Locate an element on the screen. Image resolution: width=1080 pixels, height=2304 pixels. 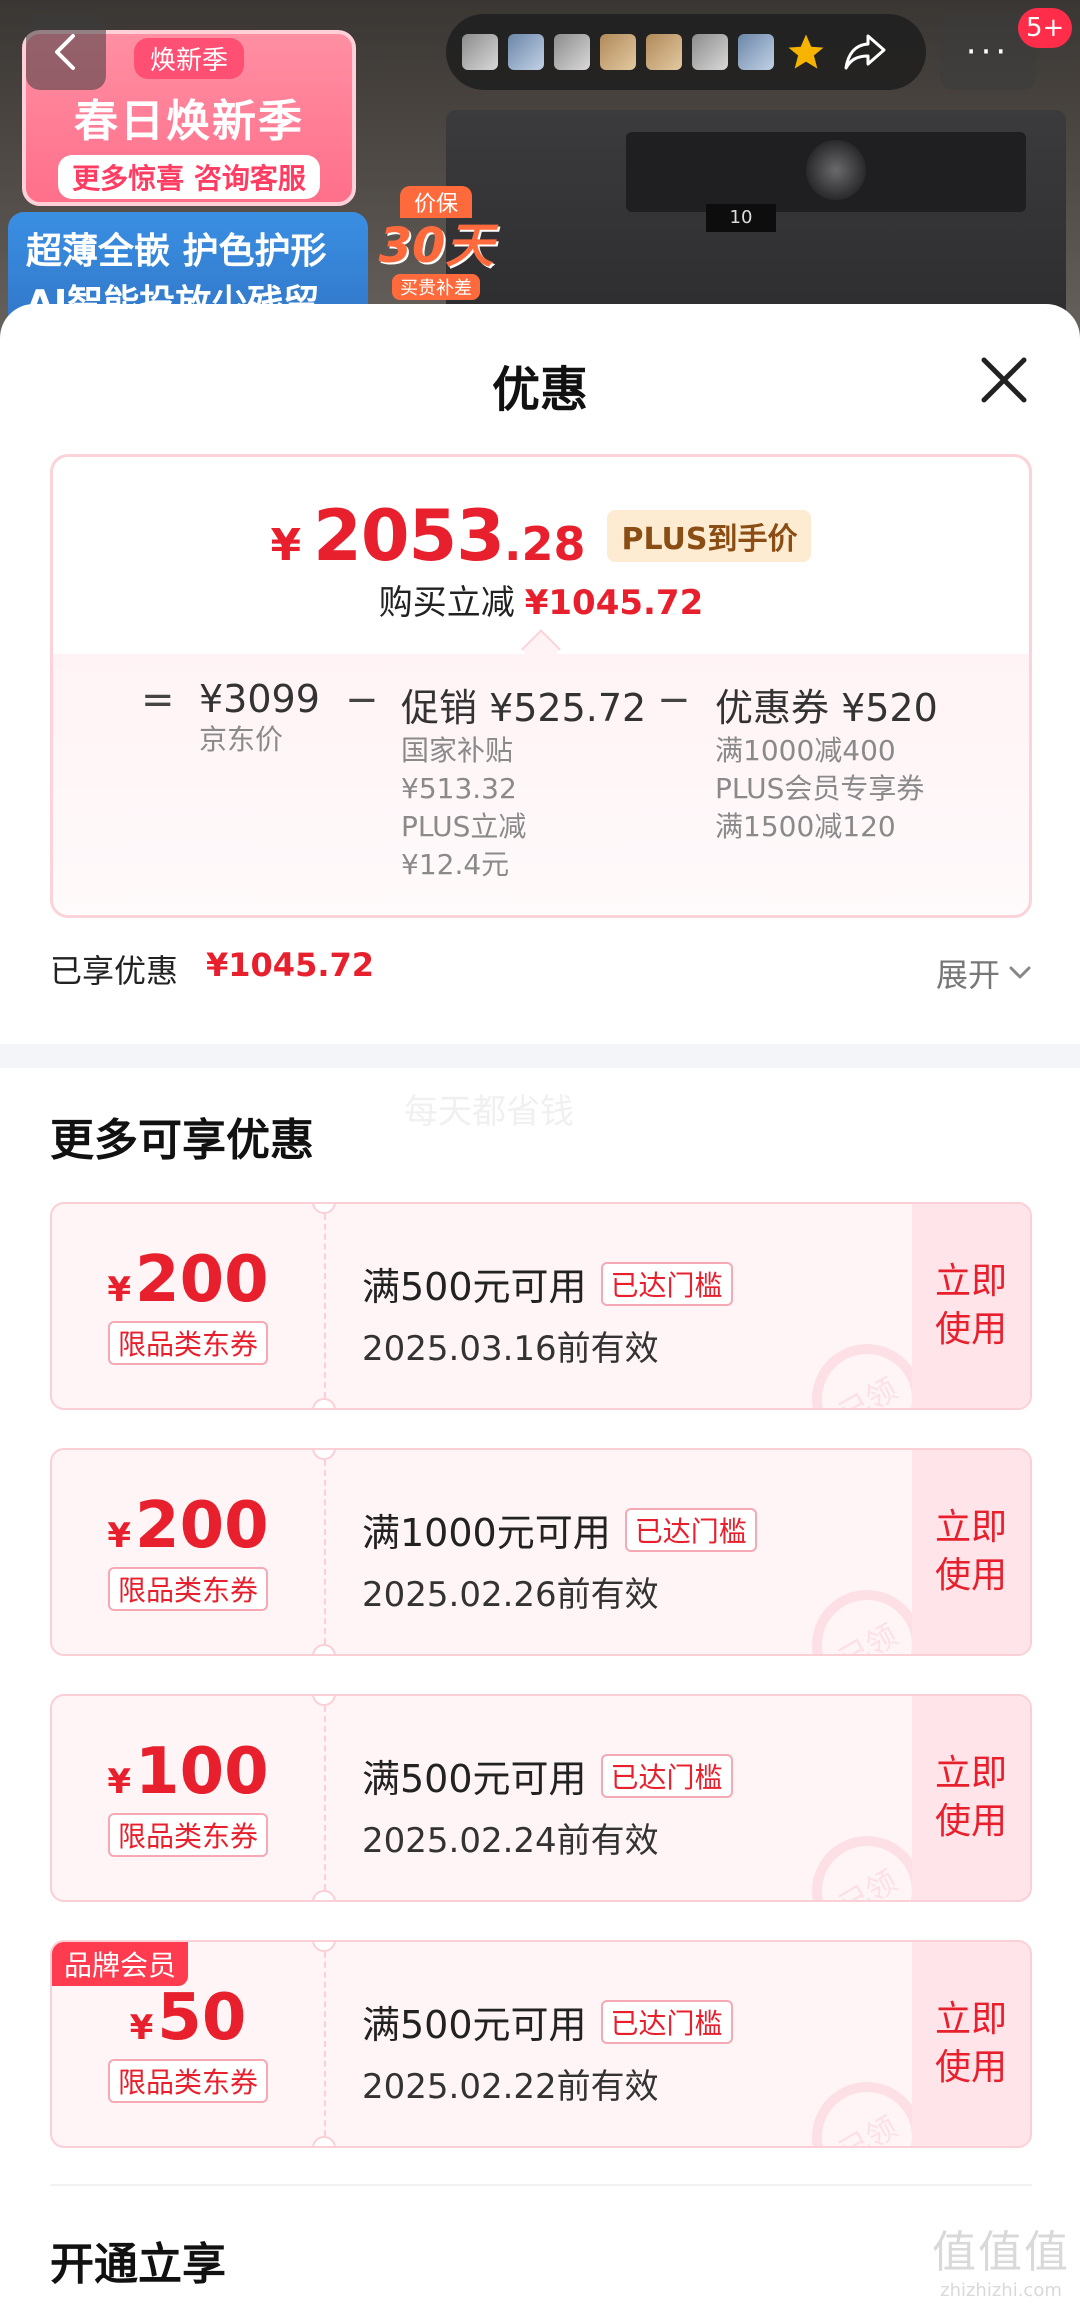
coupon-amount: ¥ 50 is located at coordinates (188, 2018).